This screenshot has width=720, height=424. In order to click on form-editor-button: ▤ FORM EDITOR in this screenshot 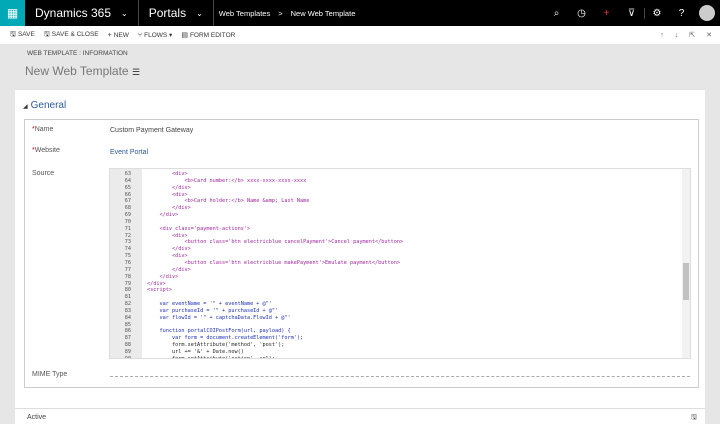, I will do `click(208, 35)`.